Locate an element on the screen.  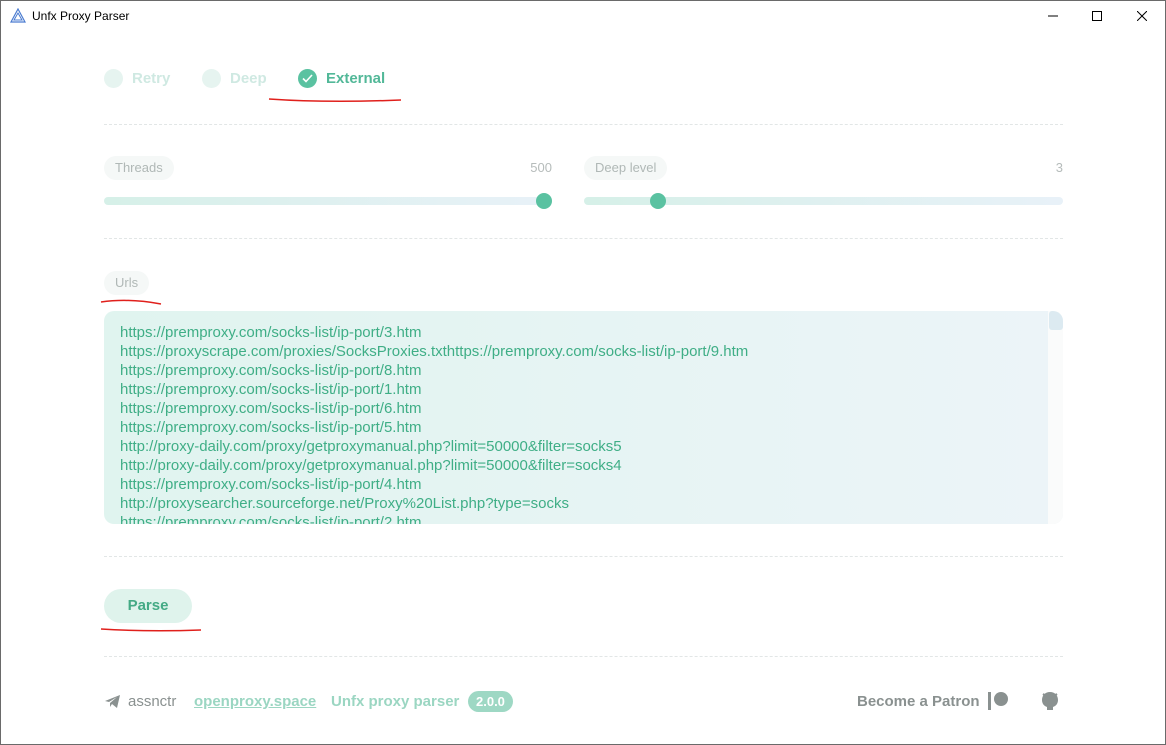
threads-value: 500 is located at coordinates (541, 167).